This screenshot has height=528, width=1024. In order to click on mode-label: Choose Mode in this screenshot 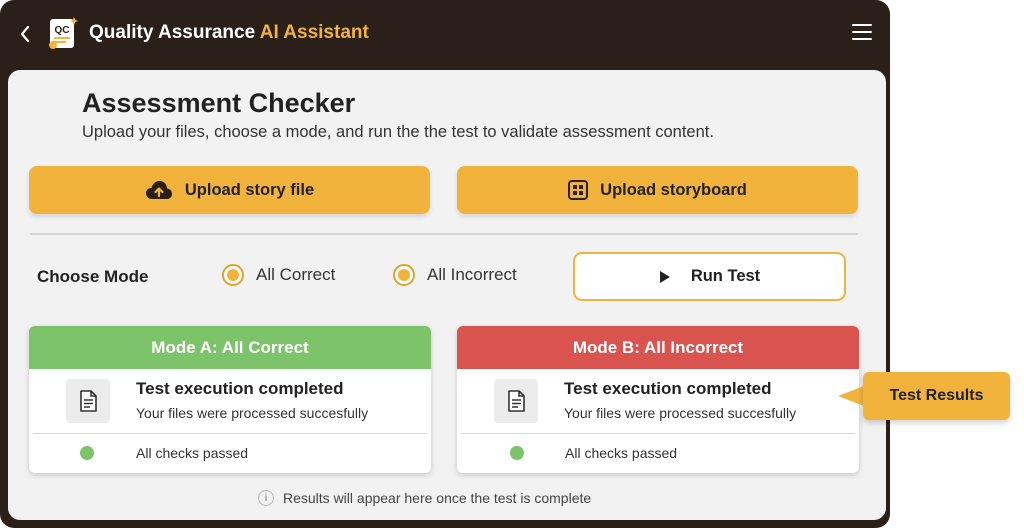, I will do `click(93, 276)`.